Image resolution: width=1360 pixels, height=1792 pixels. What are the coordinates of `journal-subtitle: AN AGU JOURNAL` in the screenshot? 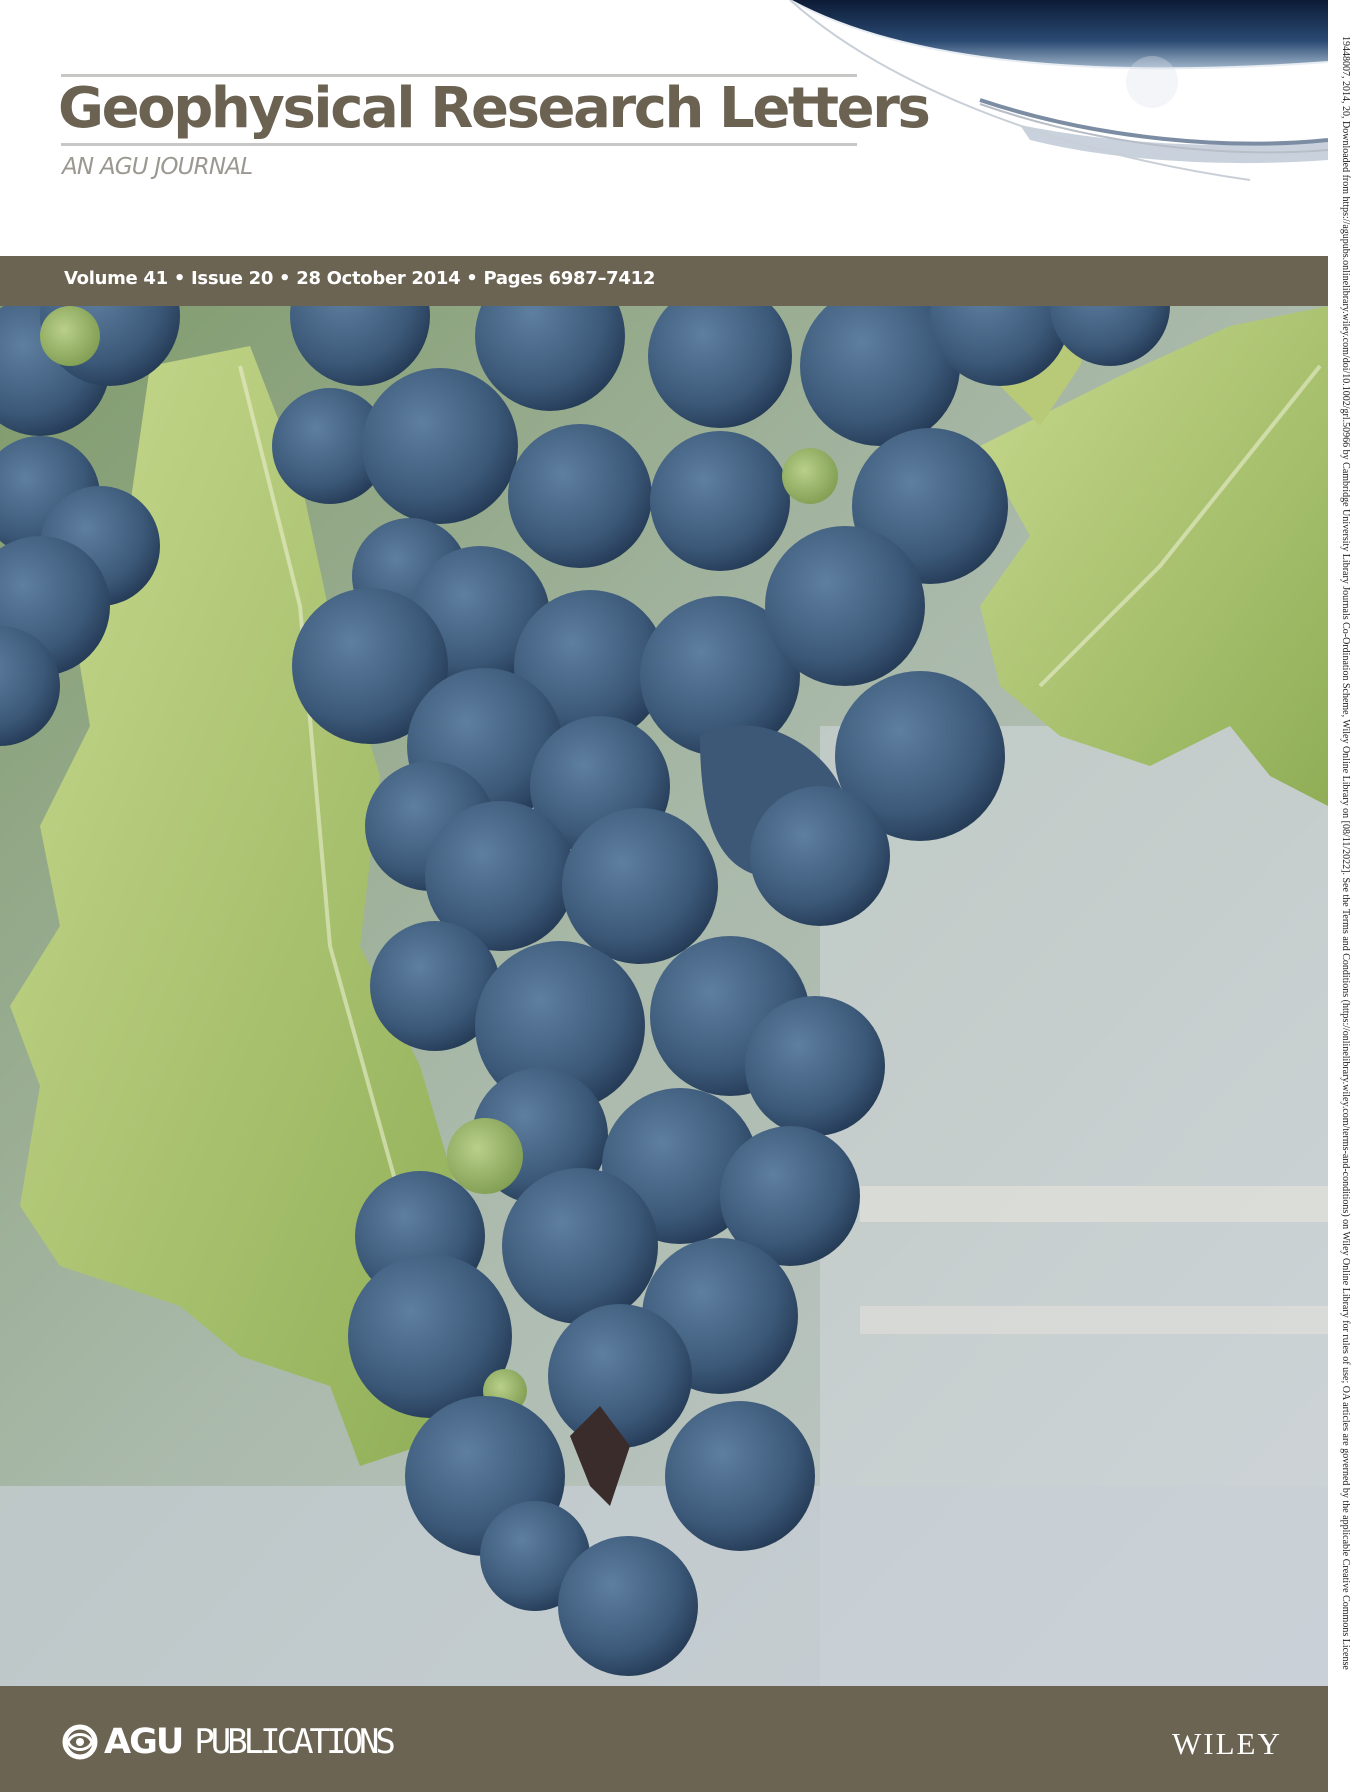 It's located at (157, 167).